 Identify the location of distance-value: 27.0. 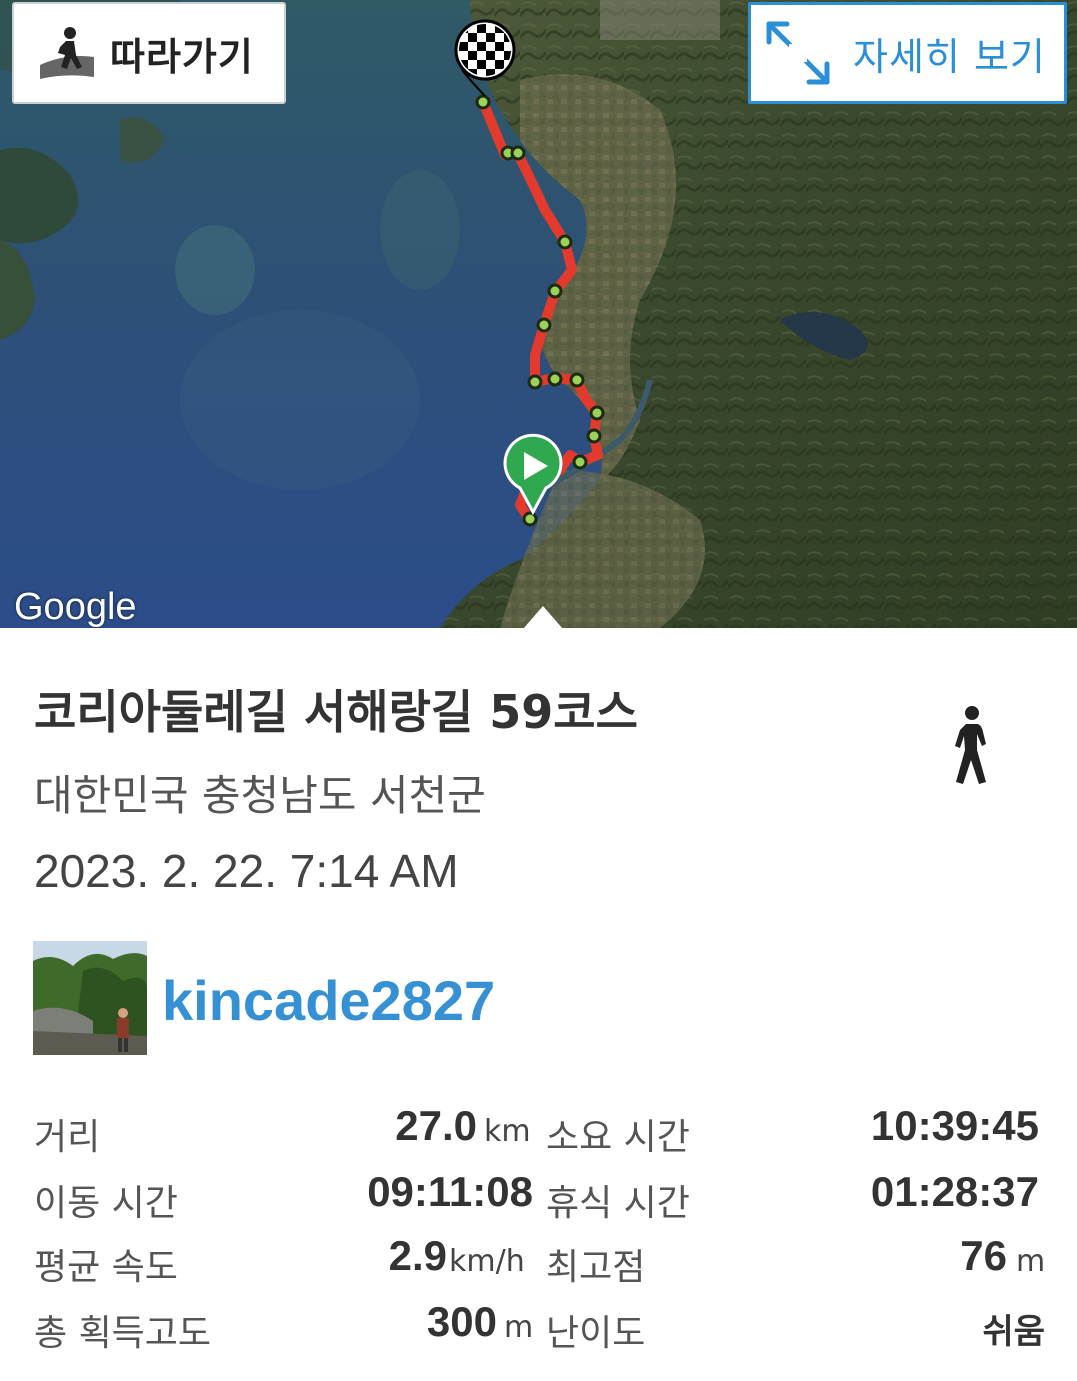
(436, 1125).